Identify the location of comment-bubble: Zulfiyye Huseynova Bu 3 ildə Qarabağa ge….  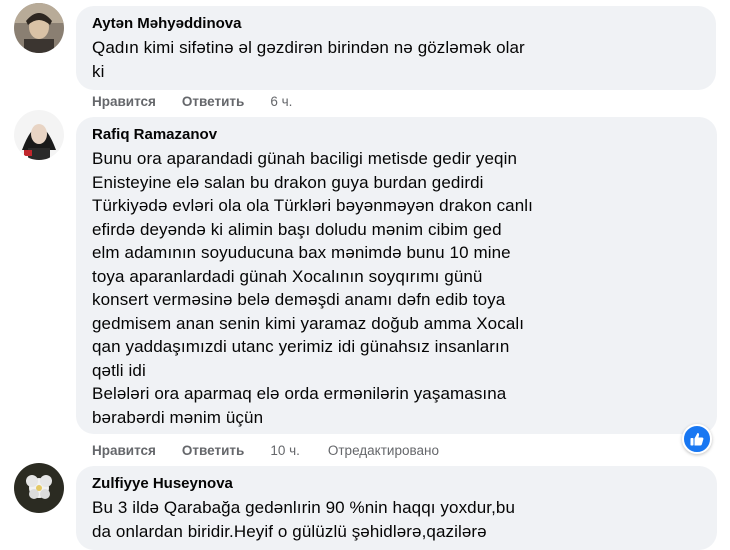
(396, 508).